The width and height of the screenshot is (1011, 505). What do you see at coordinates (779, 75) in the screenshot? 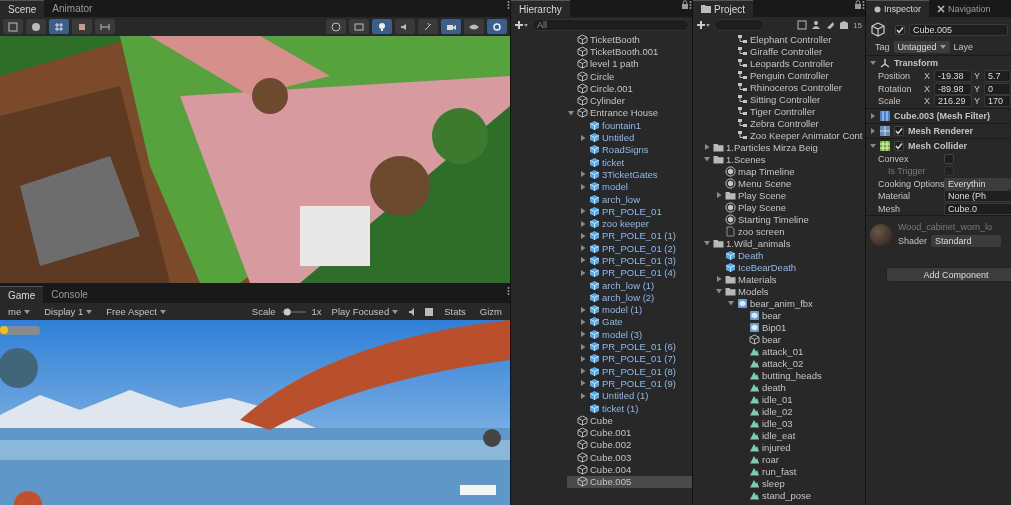
I see `project-item: Penguin Controller` at bounding box center [779, 75].